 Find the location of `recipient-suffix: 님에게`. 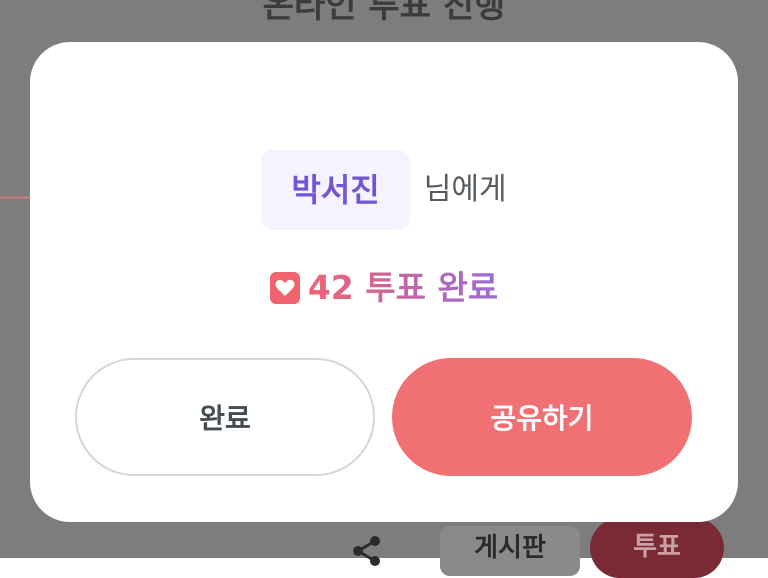

recipient-suffix: 님에게 is located at coordinates (465, 189).